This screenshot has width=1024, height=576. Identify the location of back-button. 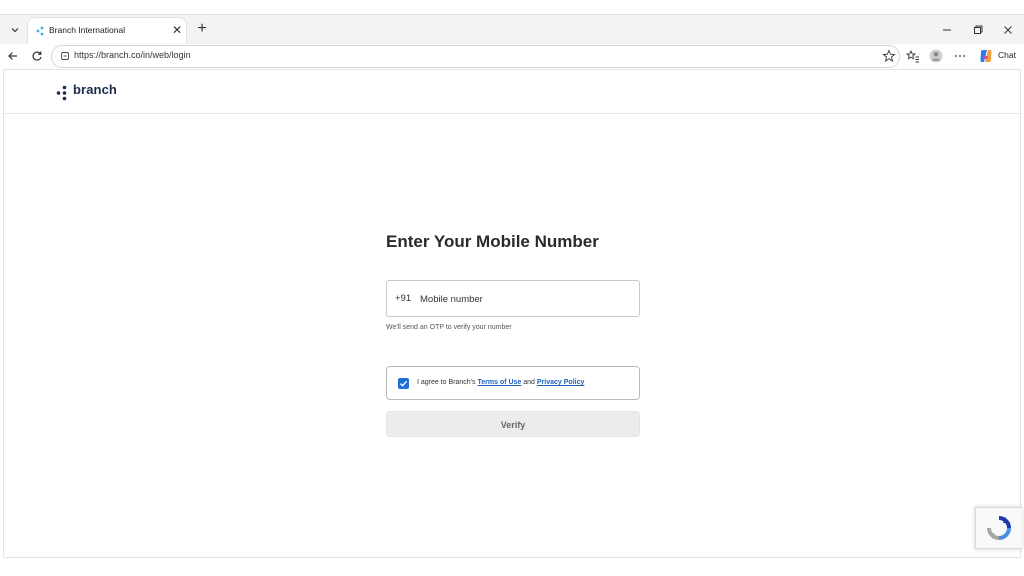
(13, 56).